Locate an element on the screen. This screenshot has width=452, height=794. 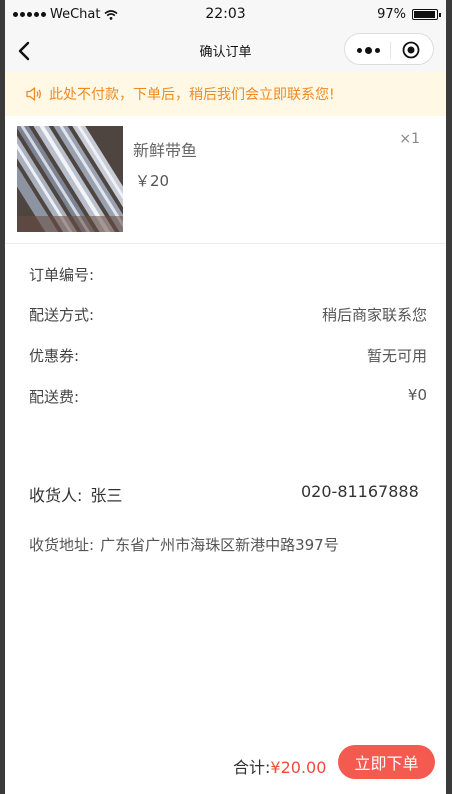
capsule-divider is located at coordinates (390, 50).